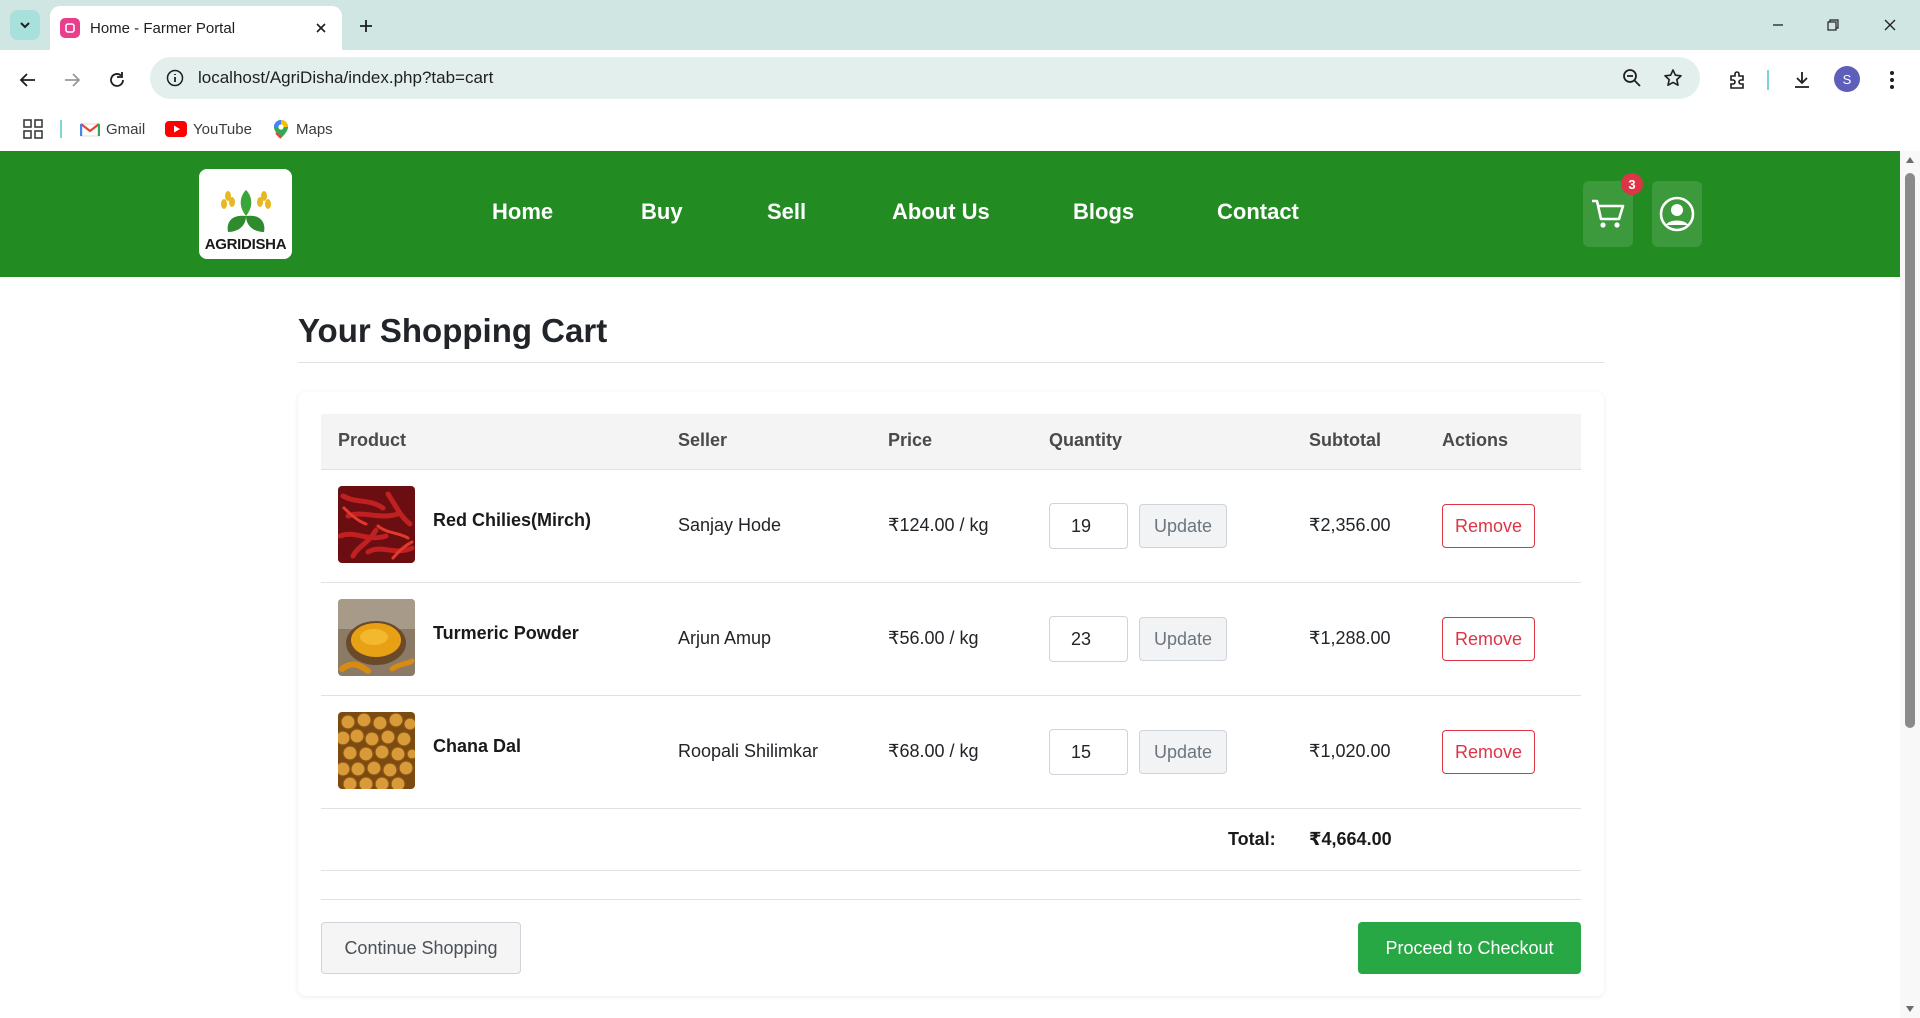 This screenshot has width=1920, height=1018. I want to click on tab-close-icon, so click(321, 28).